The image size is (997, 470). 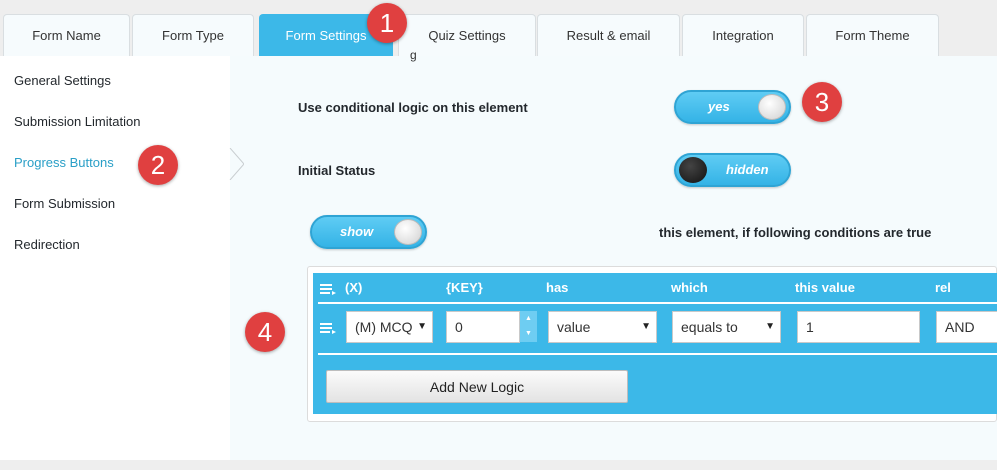 What do you see at coordinates (825, 287) in the screenshot?
I see `header-this-value: this value` at bounding box center [825, 287].